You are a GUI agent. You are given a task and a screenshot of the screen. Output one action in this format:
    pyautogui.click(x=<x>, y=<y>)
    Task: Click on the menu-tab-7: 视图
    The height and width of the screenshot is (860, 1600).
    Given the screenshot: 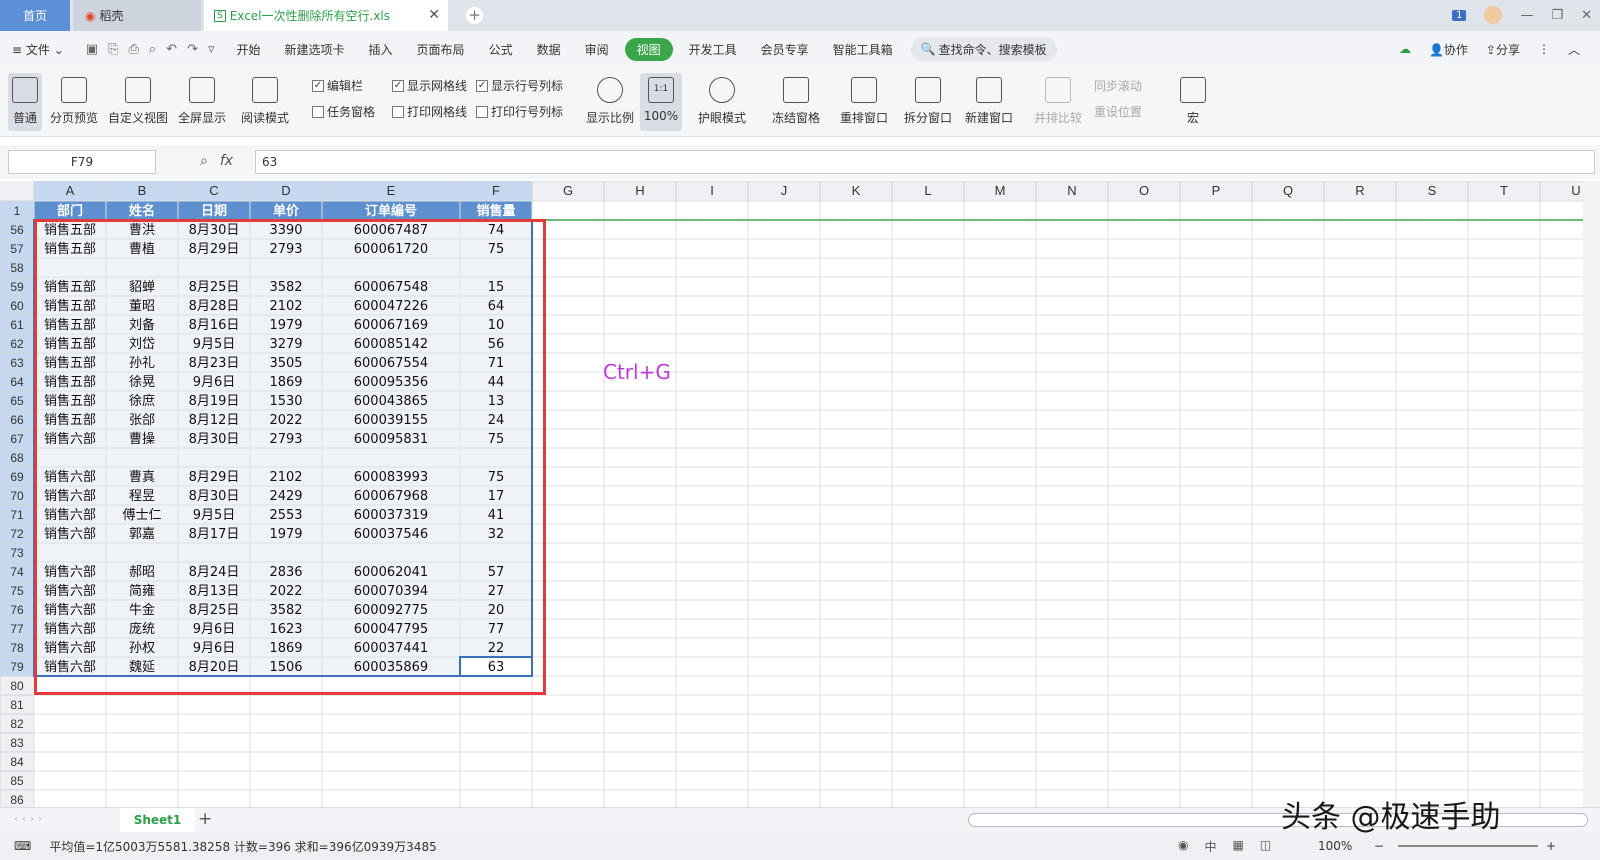 What is the action you would take?
    pyautogui.click(x=648, y=49)
    